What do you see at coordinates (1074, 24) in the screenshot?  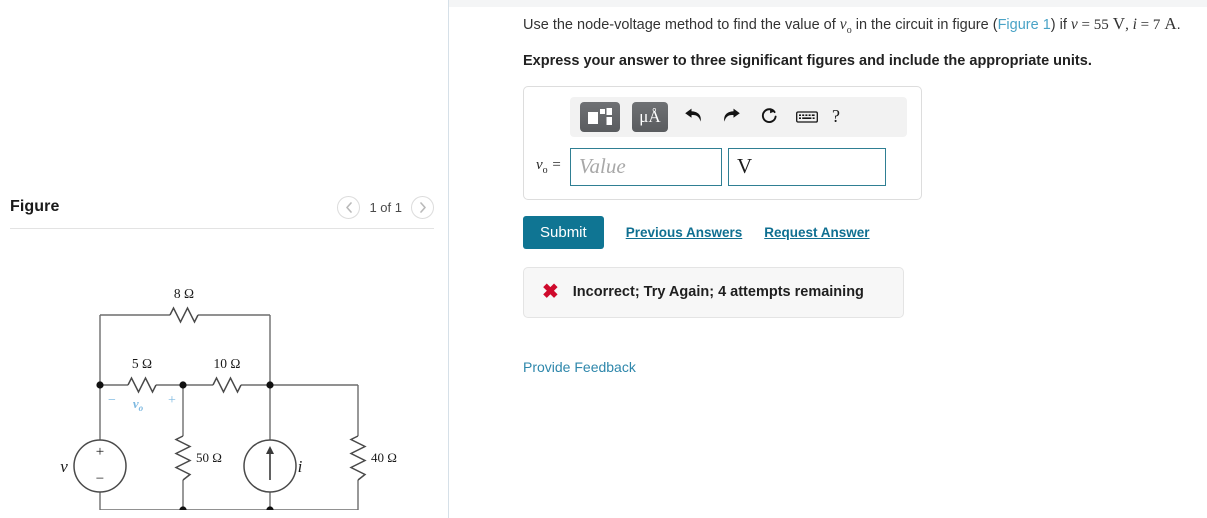 I see `question-var-v: v` at bounding box center [1074, 24].